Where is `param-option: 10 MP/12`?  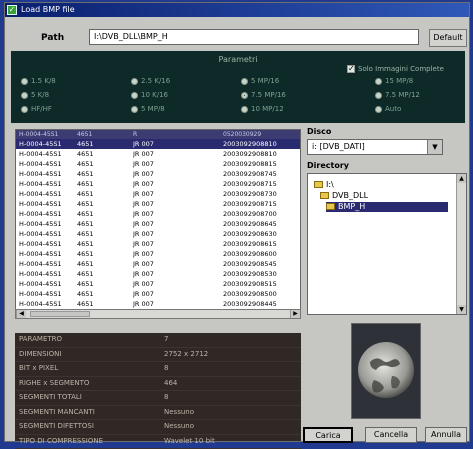 param-option: 10 MP/12 is located at coordinates (262, 109).